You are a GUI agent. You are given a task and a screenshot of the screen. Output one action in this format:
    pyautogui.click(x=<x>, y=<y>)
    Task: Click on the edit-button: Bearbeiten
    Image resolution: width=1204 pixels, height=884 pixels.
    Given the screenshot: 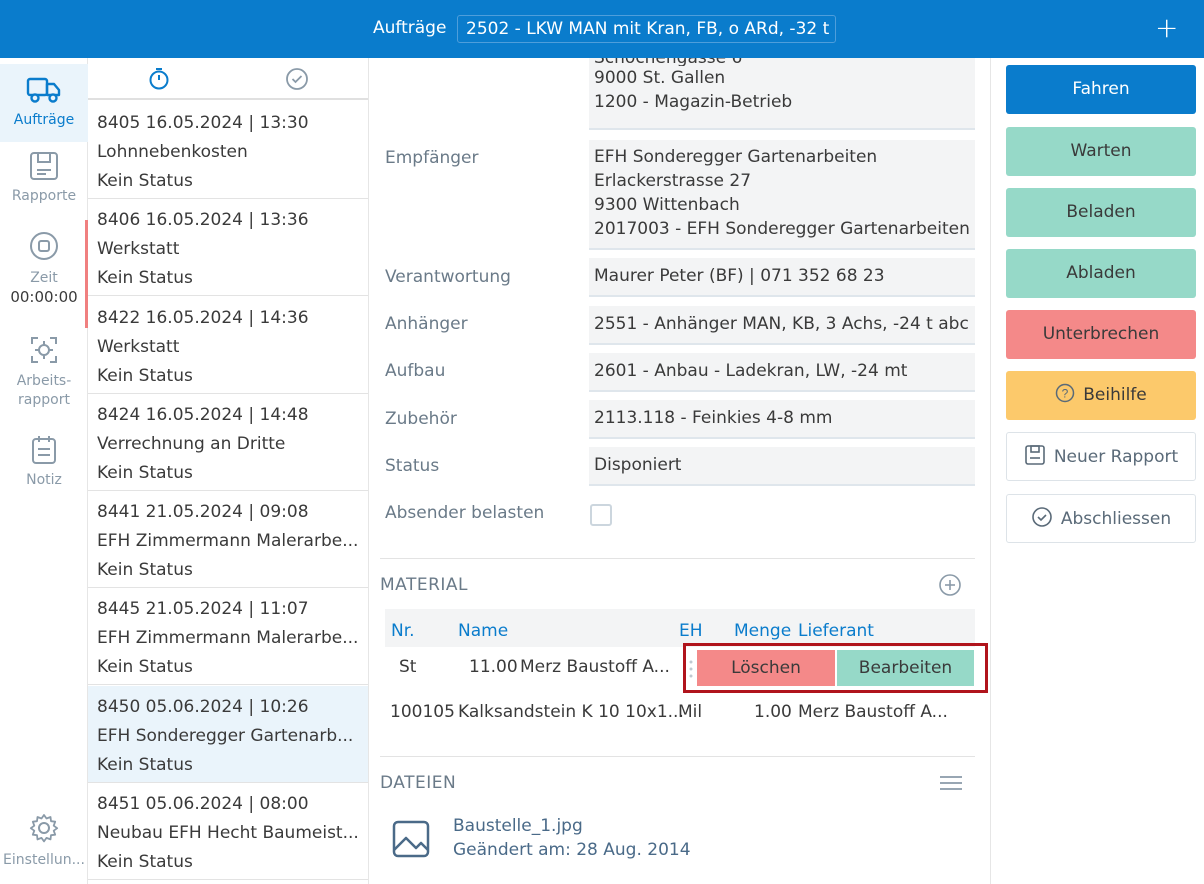 What is the action you would take?
    pyautogui.click(x=905, y=668)
    